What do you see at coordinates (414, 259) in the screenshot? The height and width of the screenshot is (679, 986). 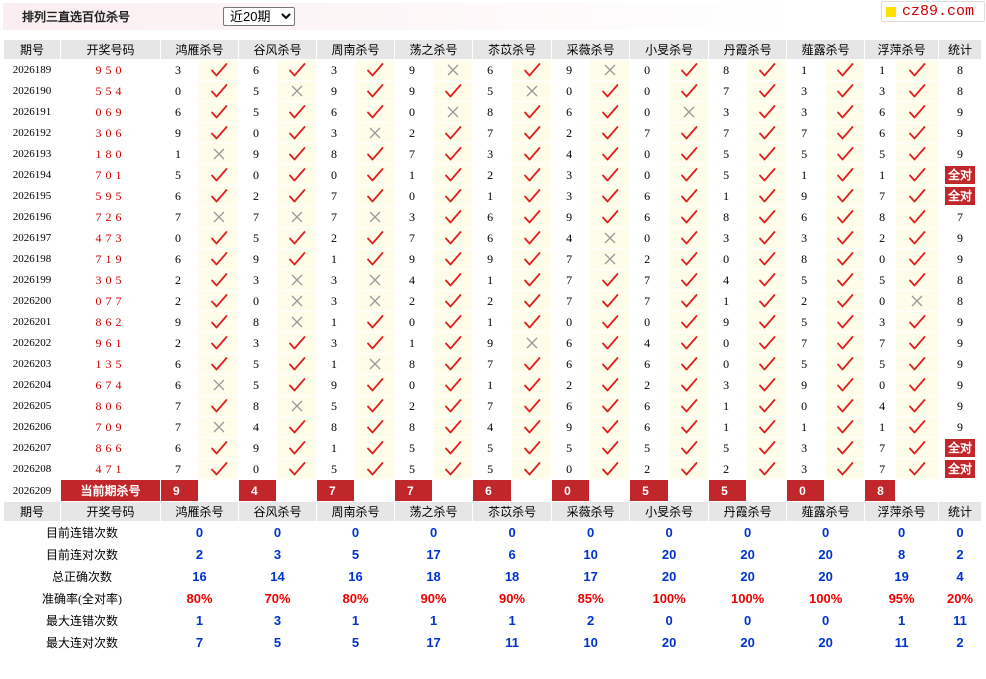 I see `kill-number: 9` at bounding box center [414, 259].